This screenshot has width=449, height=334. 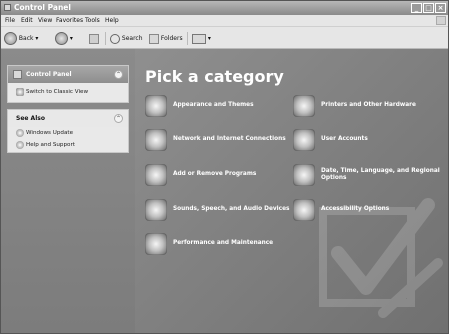 I want to click on performance-and-maintenance-icon, so click(x=156, y=244).